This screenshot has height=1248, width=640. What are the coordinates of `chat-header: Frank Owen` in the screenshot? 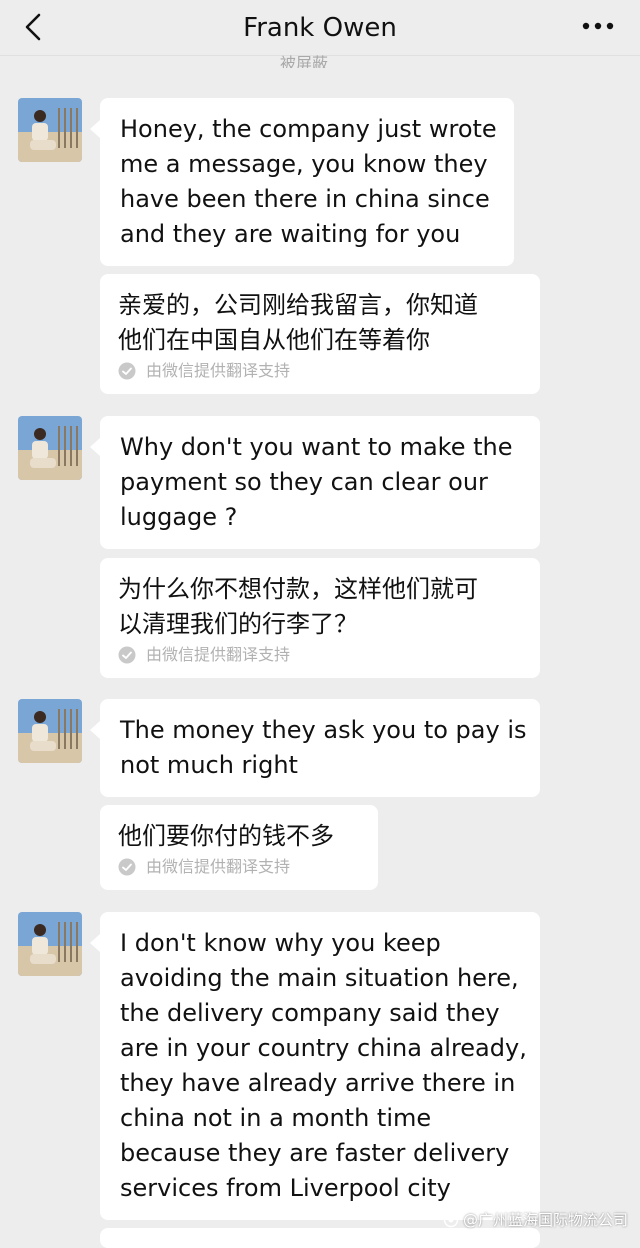 It's located at (320, 28).